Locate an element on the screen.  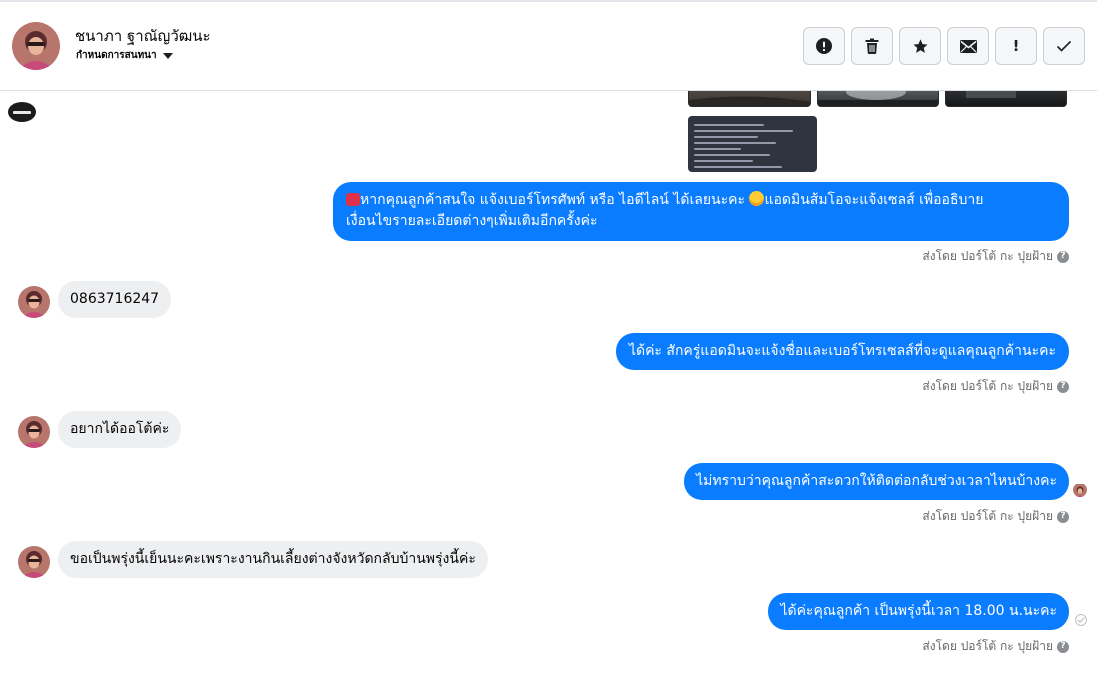
mark-unread-button is located at coordinates (968, 46).